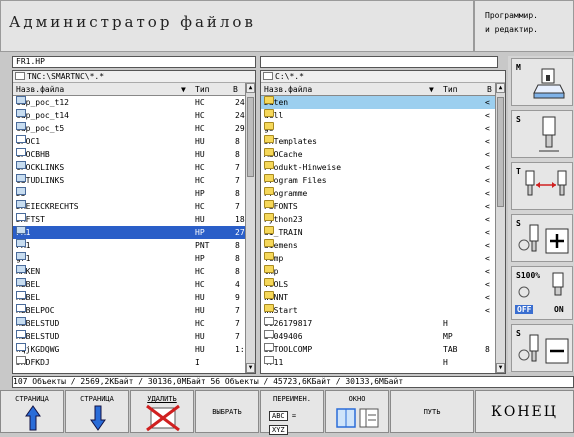 This screenshot has width=574, height=437. Describe the element at coordinates (487, 206) in the screenshot. I see `file-size: <` at that location.